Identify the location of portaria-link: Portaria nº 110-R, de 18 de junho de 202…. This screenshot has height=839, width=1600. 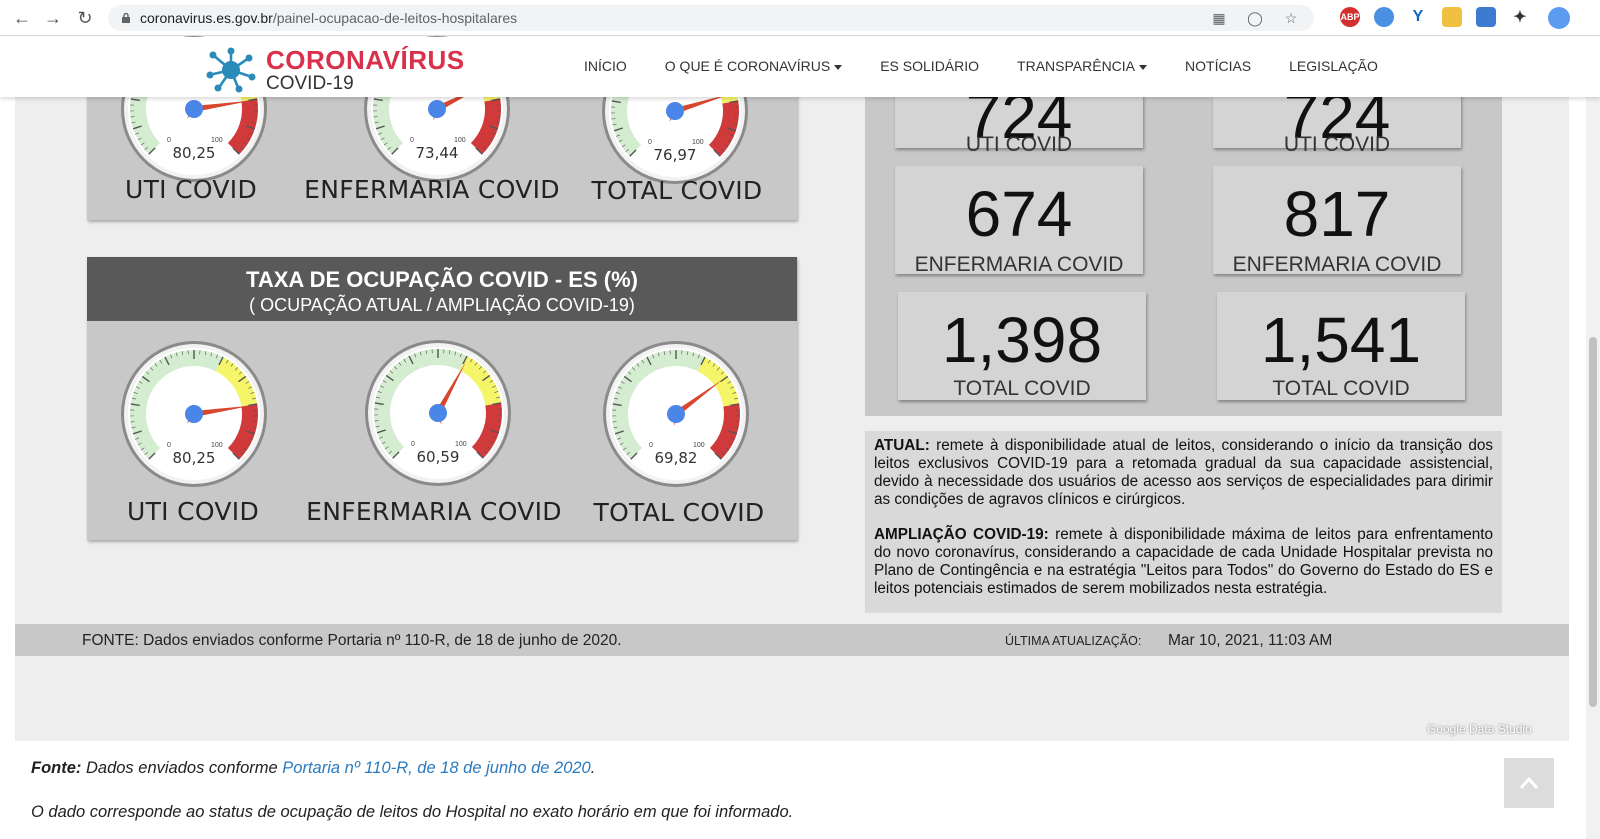
(436, 768).